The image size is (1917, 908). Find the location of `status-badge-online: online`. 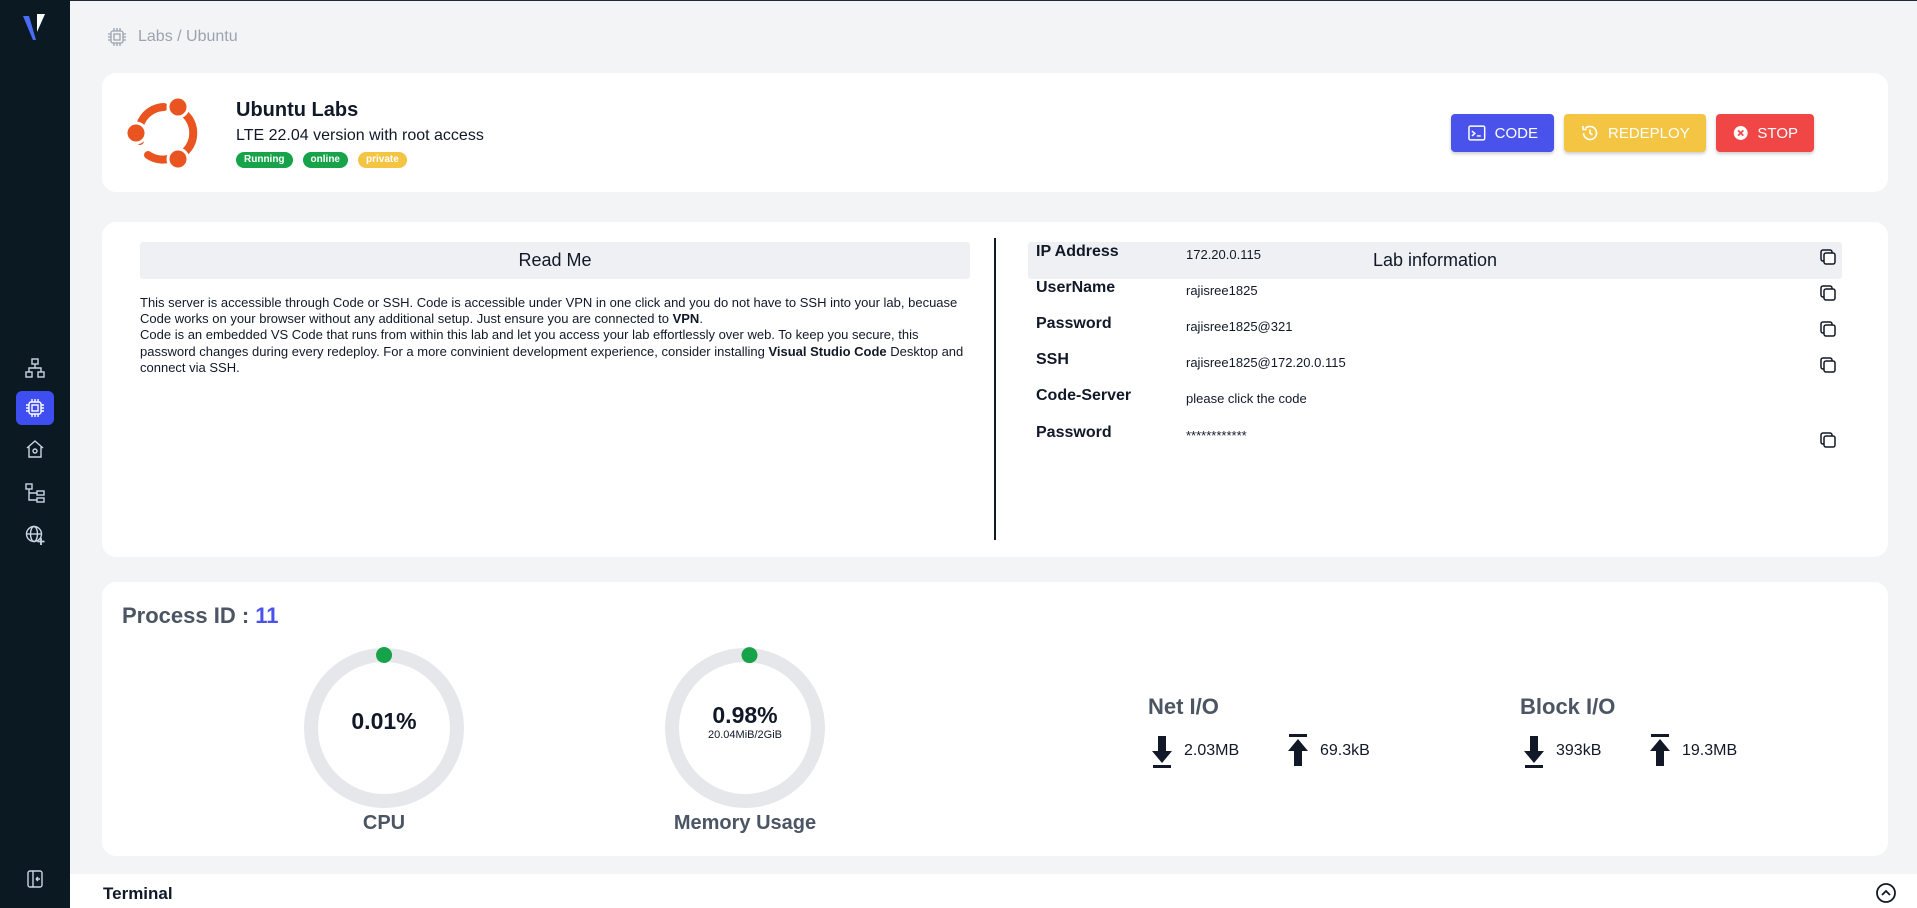

status-badge-online: online is located at coordinates (325, 160).